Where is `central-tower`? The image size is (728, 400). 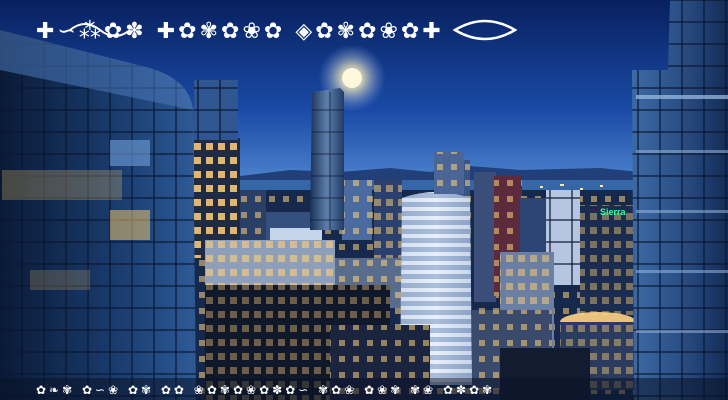 central-tower is located at coordinates (327, 159).